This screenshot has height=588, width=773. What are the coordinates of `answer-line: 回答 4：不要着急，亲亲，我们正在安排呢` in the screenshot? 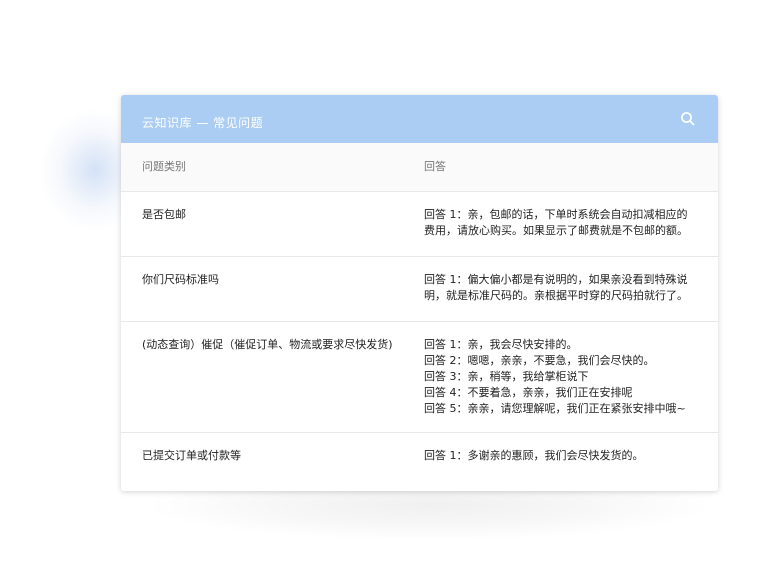 It's located at (528, 392).